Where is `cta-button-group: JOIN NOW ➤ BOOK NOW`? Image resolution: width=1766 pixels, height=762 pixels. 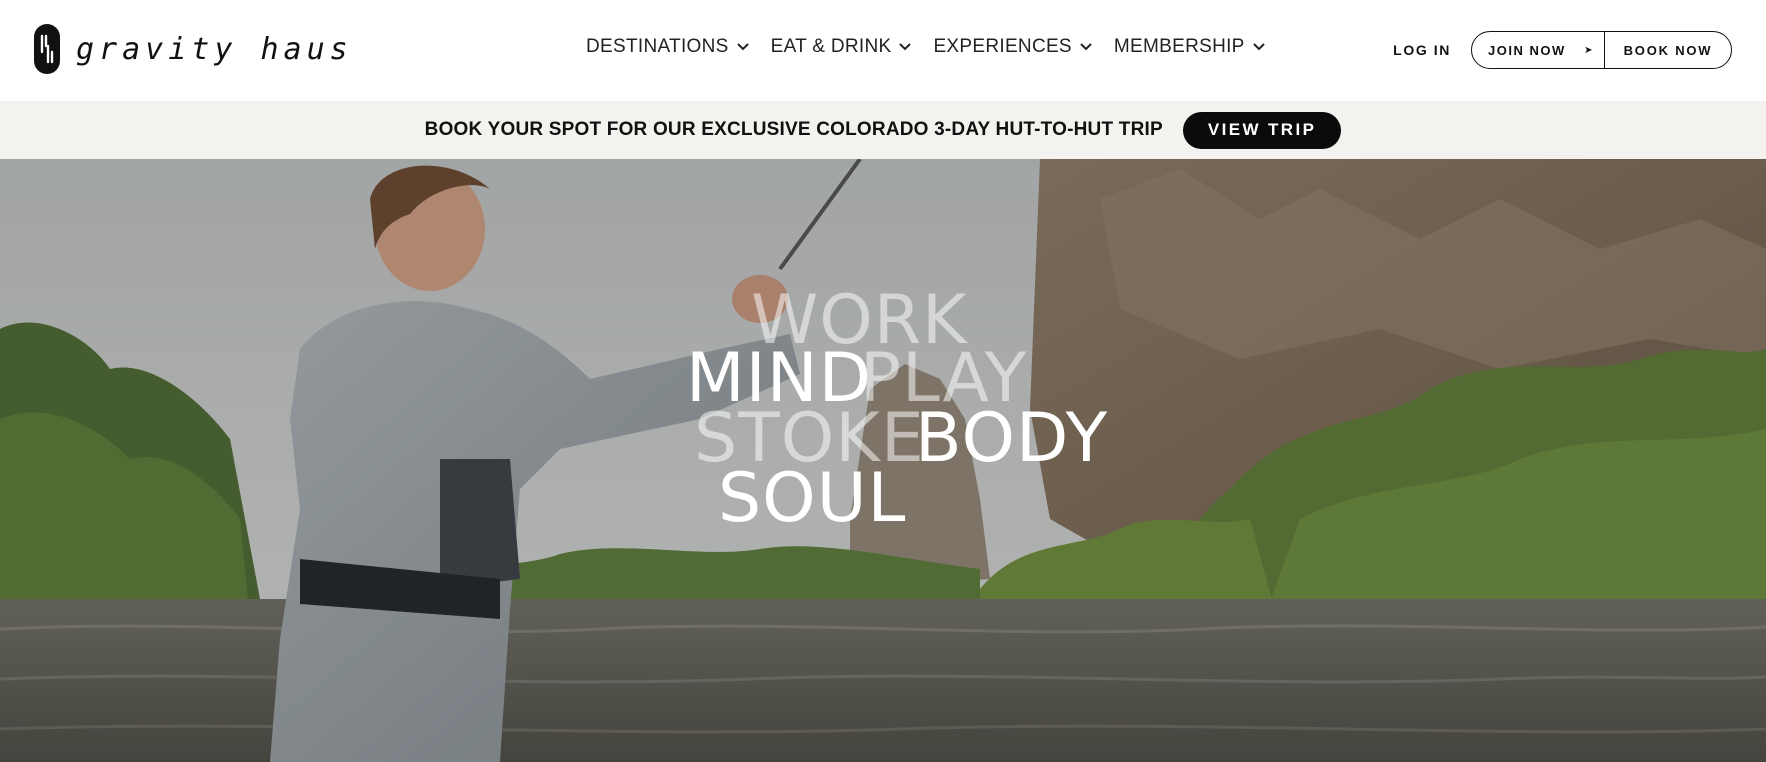
cta-button-group: JOIN NOW ➤ BOOK NOW is located at coordinates (1601, 50).